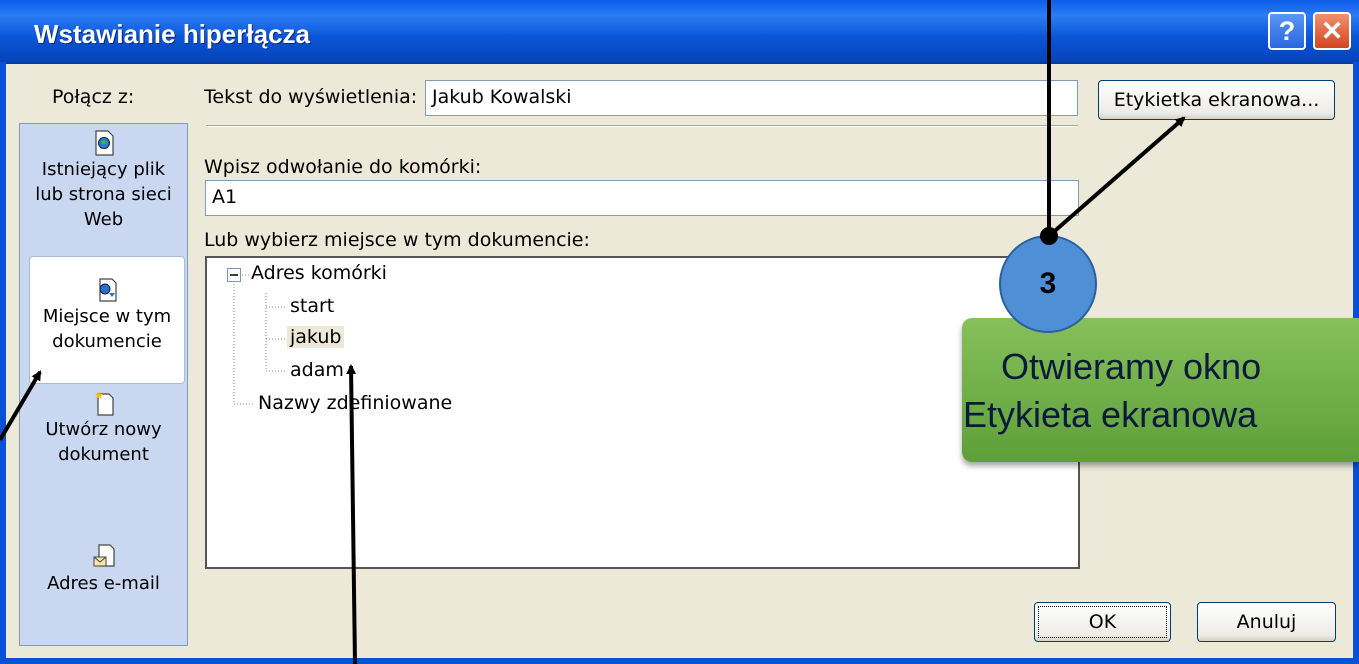 The image size is (1359, 664). What do you see at coordinates (351, 514) in the screenshot?
I see `arrow-to-jakub` at bounding box center [351, 514].